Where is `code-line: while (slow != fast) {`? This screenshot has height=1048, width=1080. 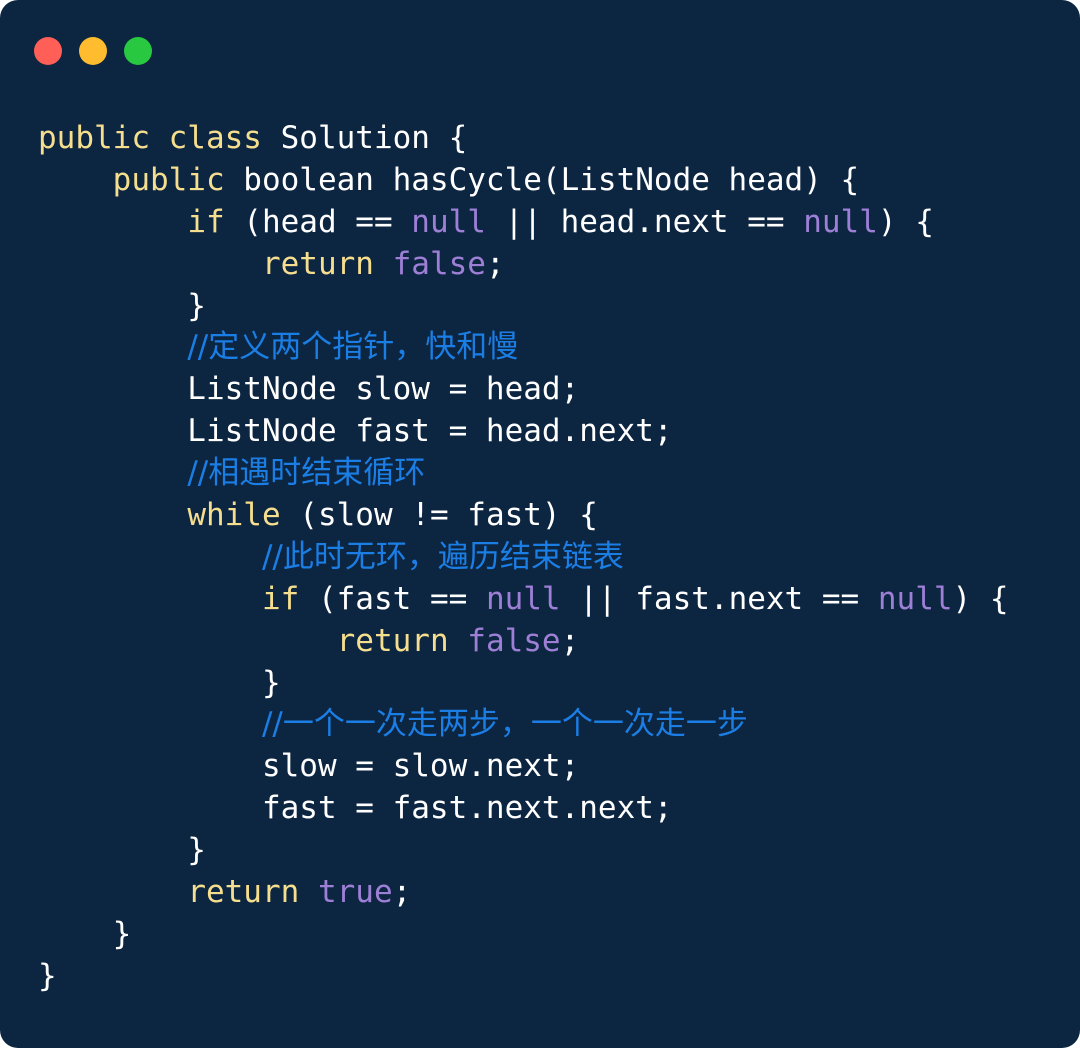 code-line: while (slow != fast) { is located at coordinates (523, 516).